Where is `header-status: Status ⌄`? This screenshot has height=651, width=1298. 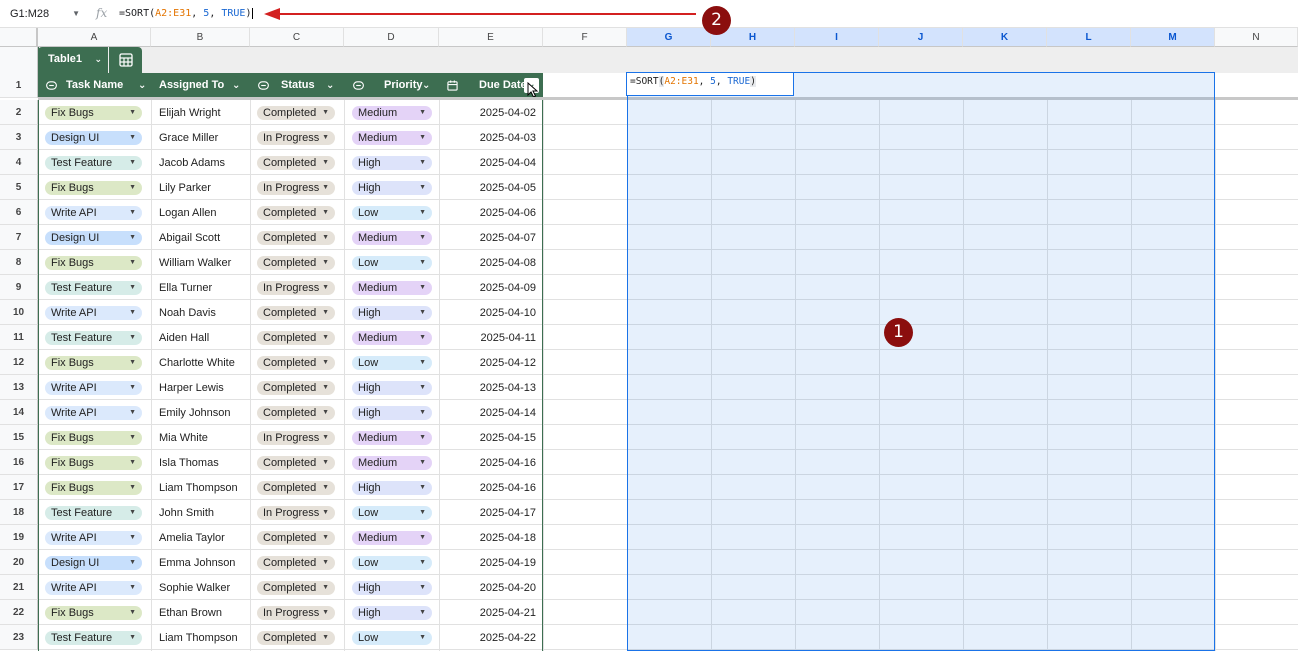
header-status: Status ⌄ is located at coordinates (300, 85).